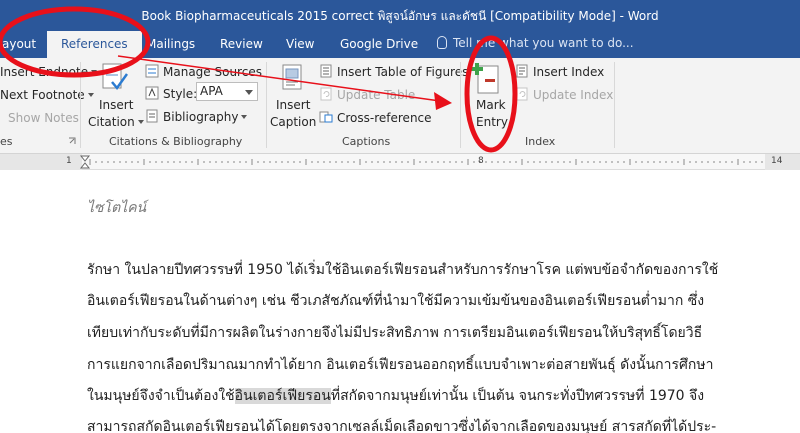 The height and width of the screenshot is (433, 800). I want to click on insert-endnote-button: Insert Endnote, so click(49, 72).